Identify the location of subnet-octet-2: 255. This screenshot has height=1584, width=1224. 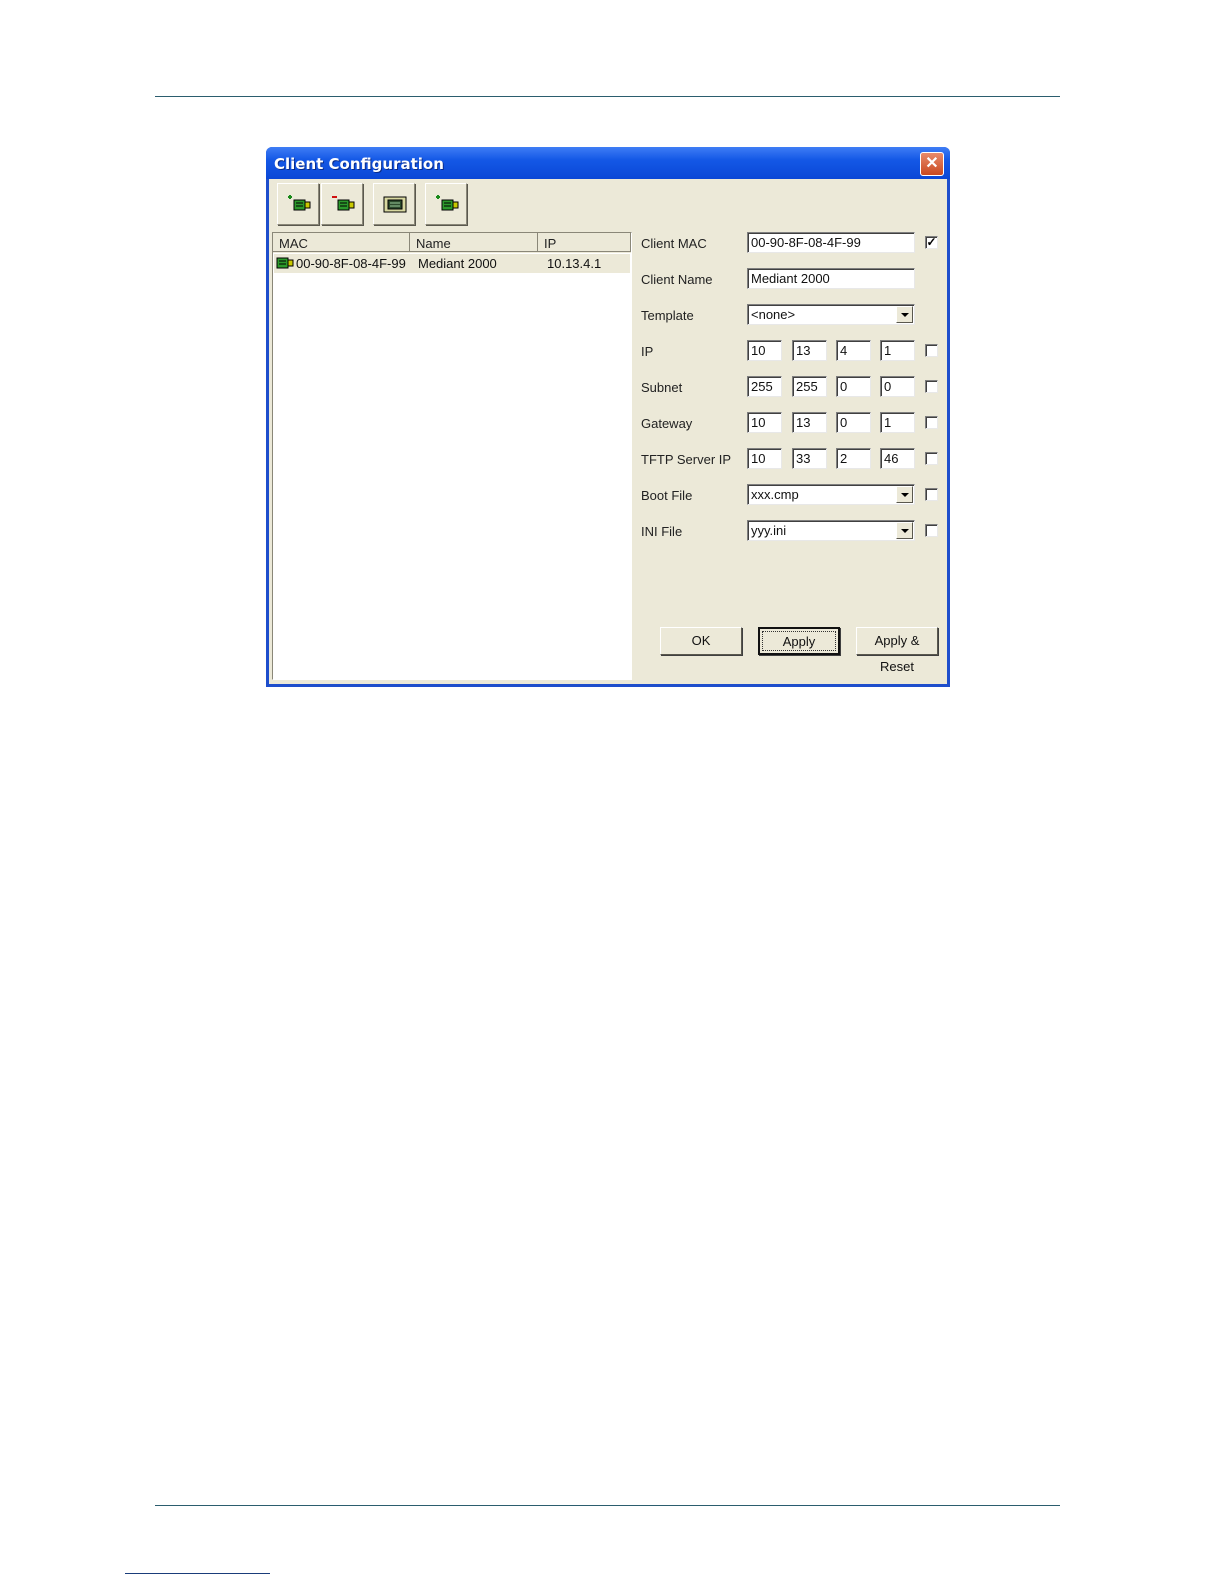
(809, 386).